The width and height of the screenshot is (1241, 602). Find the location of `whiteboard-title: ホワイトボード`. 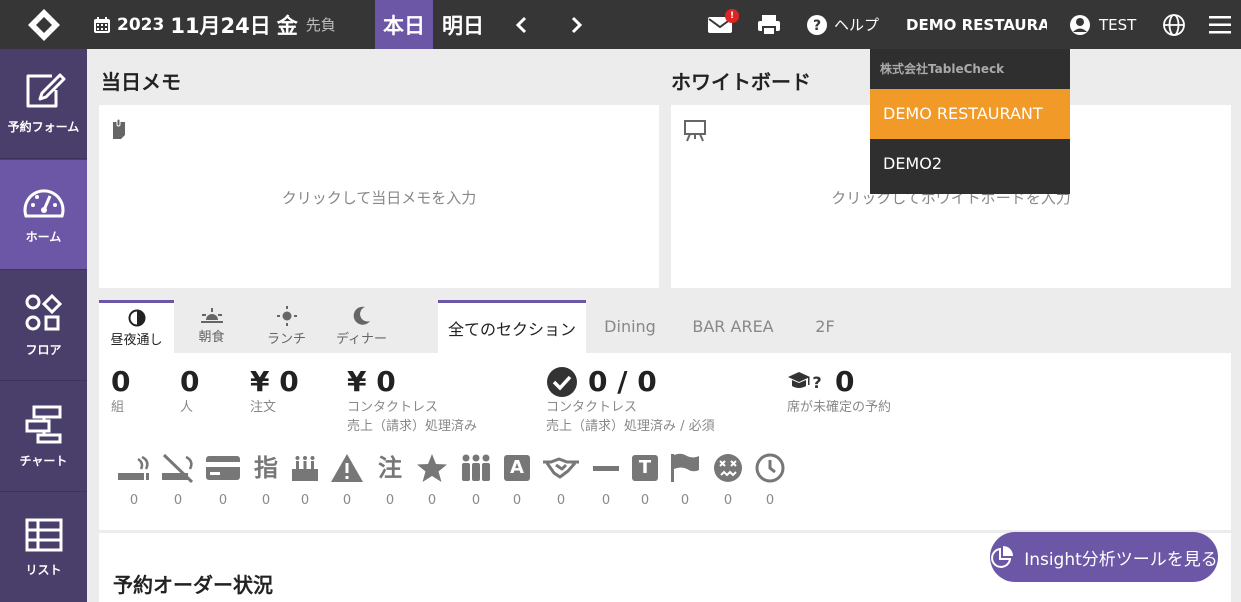

whiteboard-title: ホワイトボード is located at coordinates (741, 82).